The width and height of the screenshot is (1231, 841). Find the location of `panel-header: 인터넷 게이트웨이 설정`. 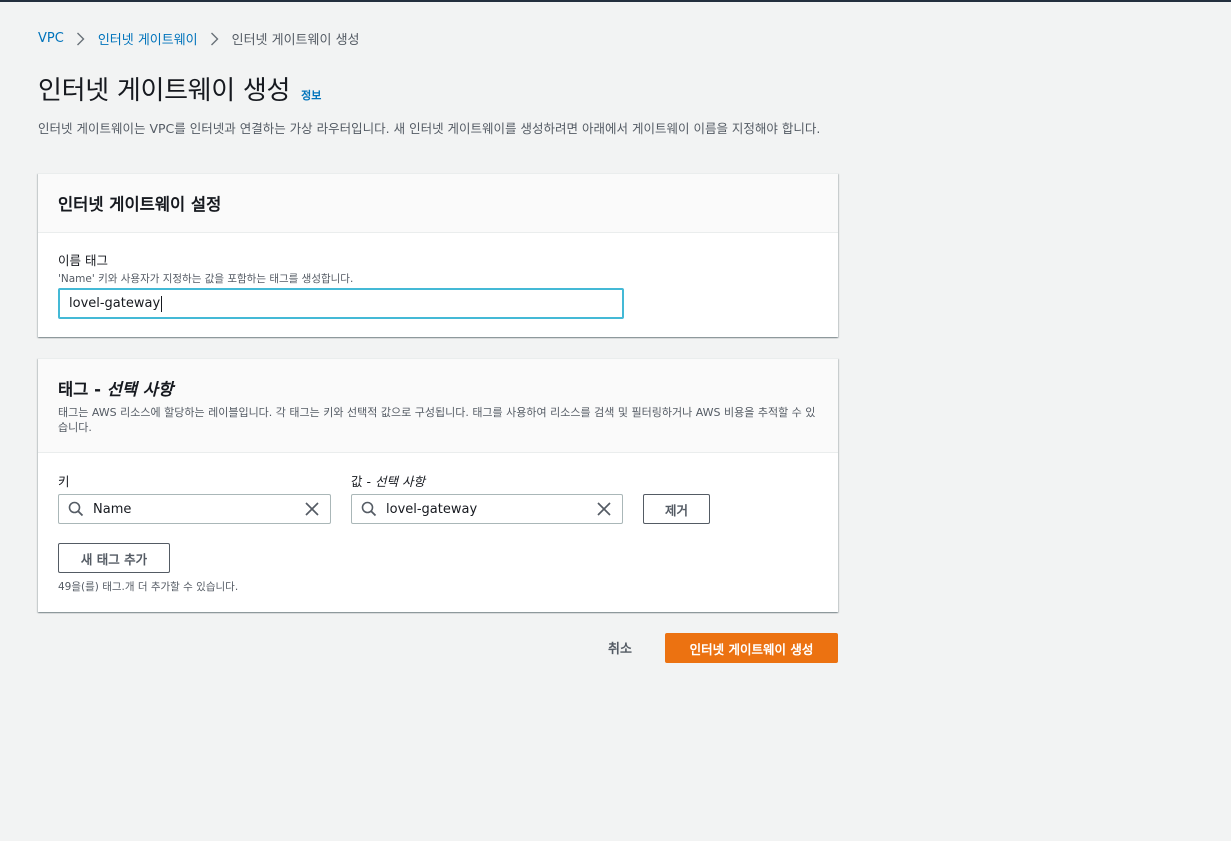

panel-header: 인터넷 게이트웨이 설정 is located at coordinates (438, 203).